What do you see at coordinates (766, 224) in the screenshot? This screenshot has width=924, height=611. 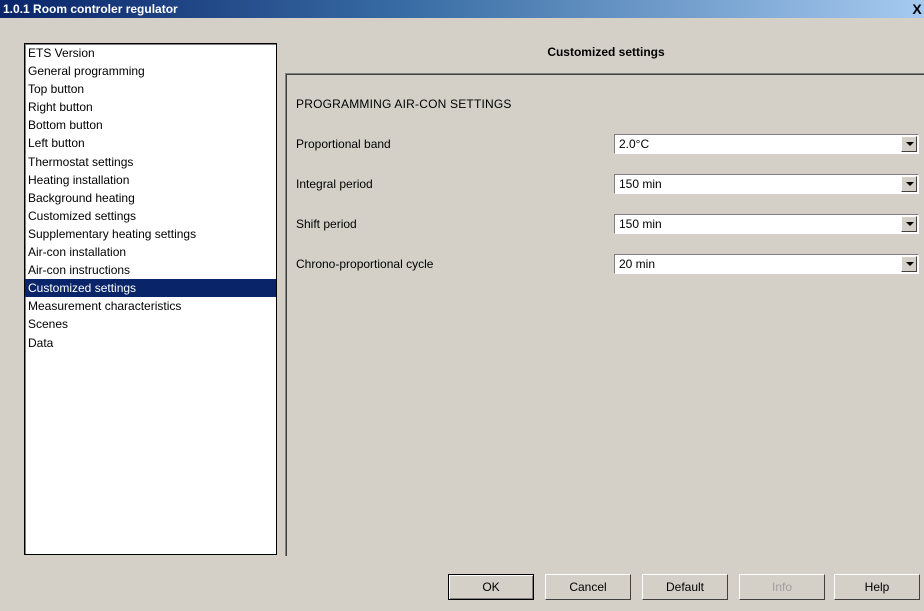 I see `shift-period-select: 150 min` at bounding box center [766, 224].